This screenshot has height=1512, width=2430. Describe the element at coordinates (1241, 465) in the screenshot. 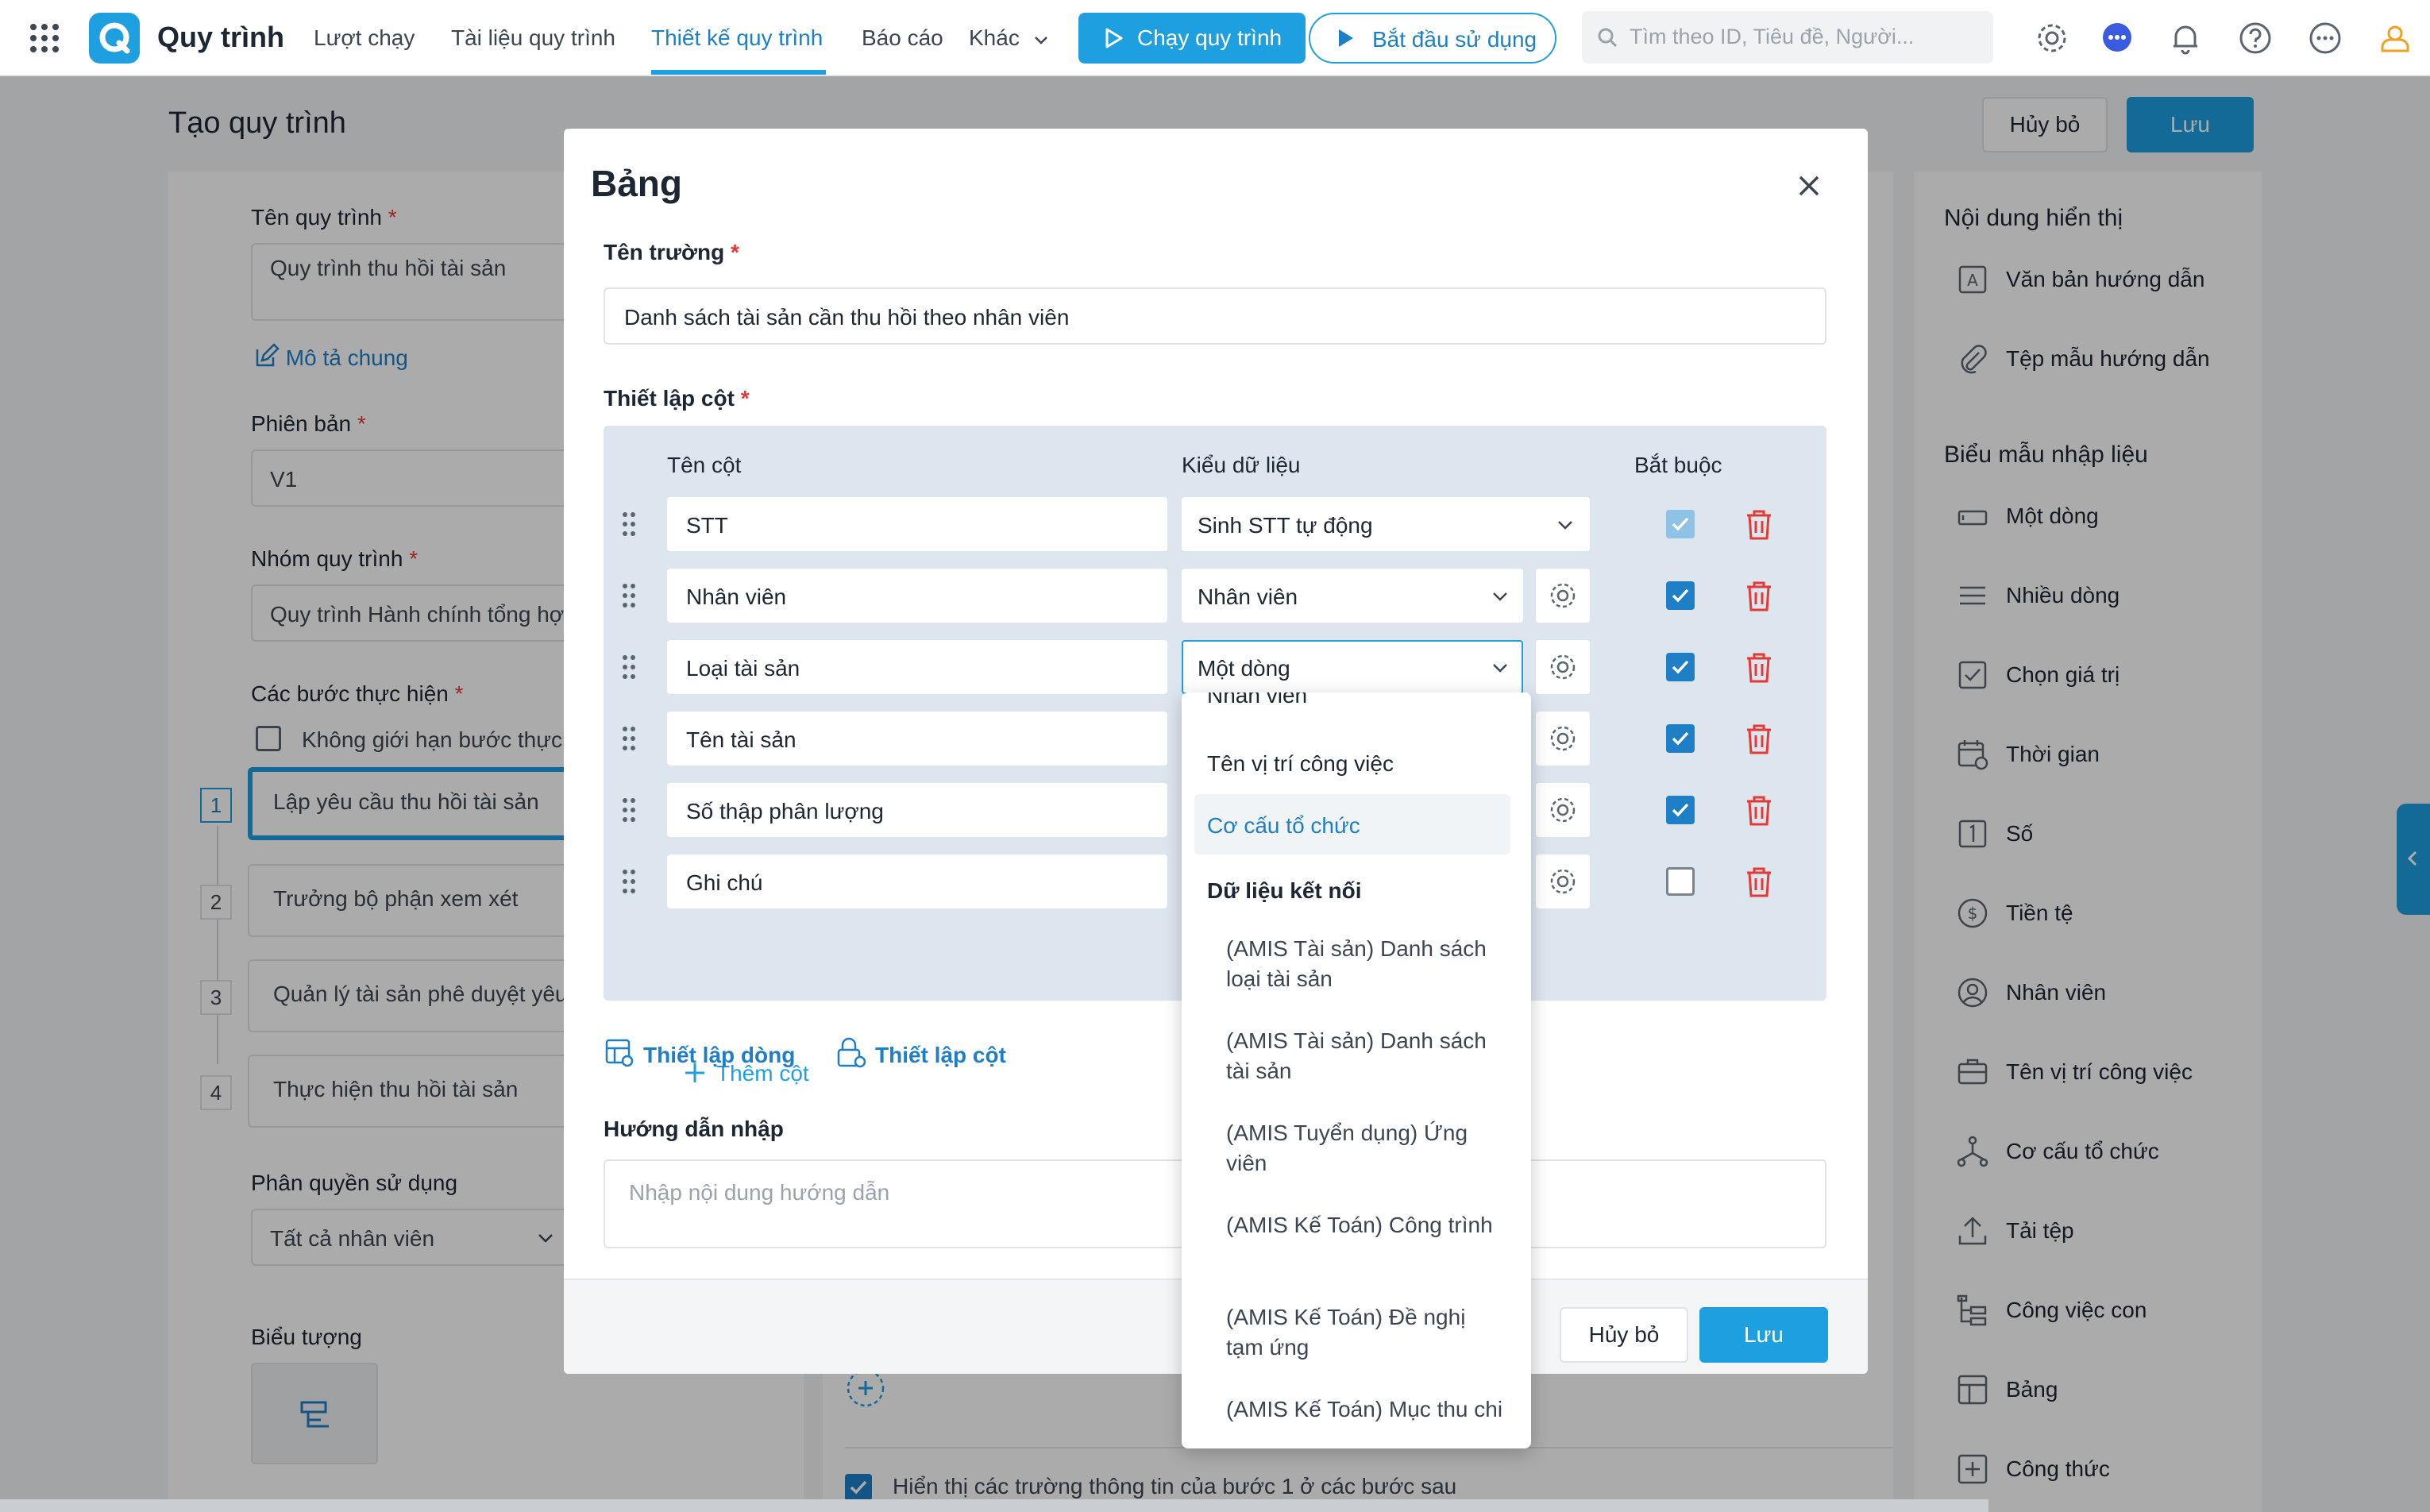

I see `column-header-type: Kiểu dữ liệu` at that location.